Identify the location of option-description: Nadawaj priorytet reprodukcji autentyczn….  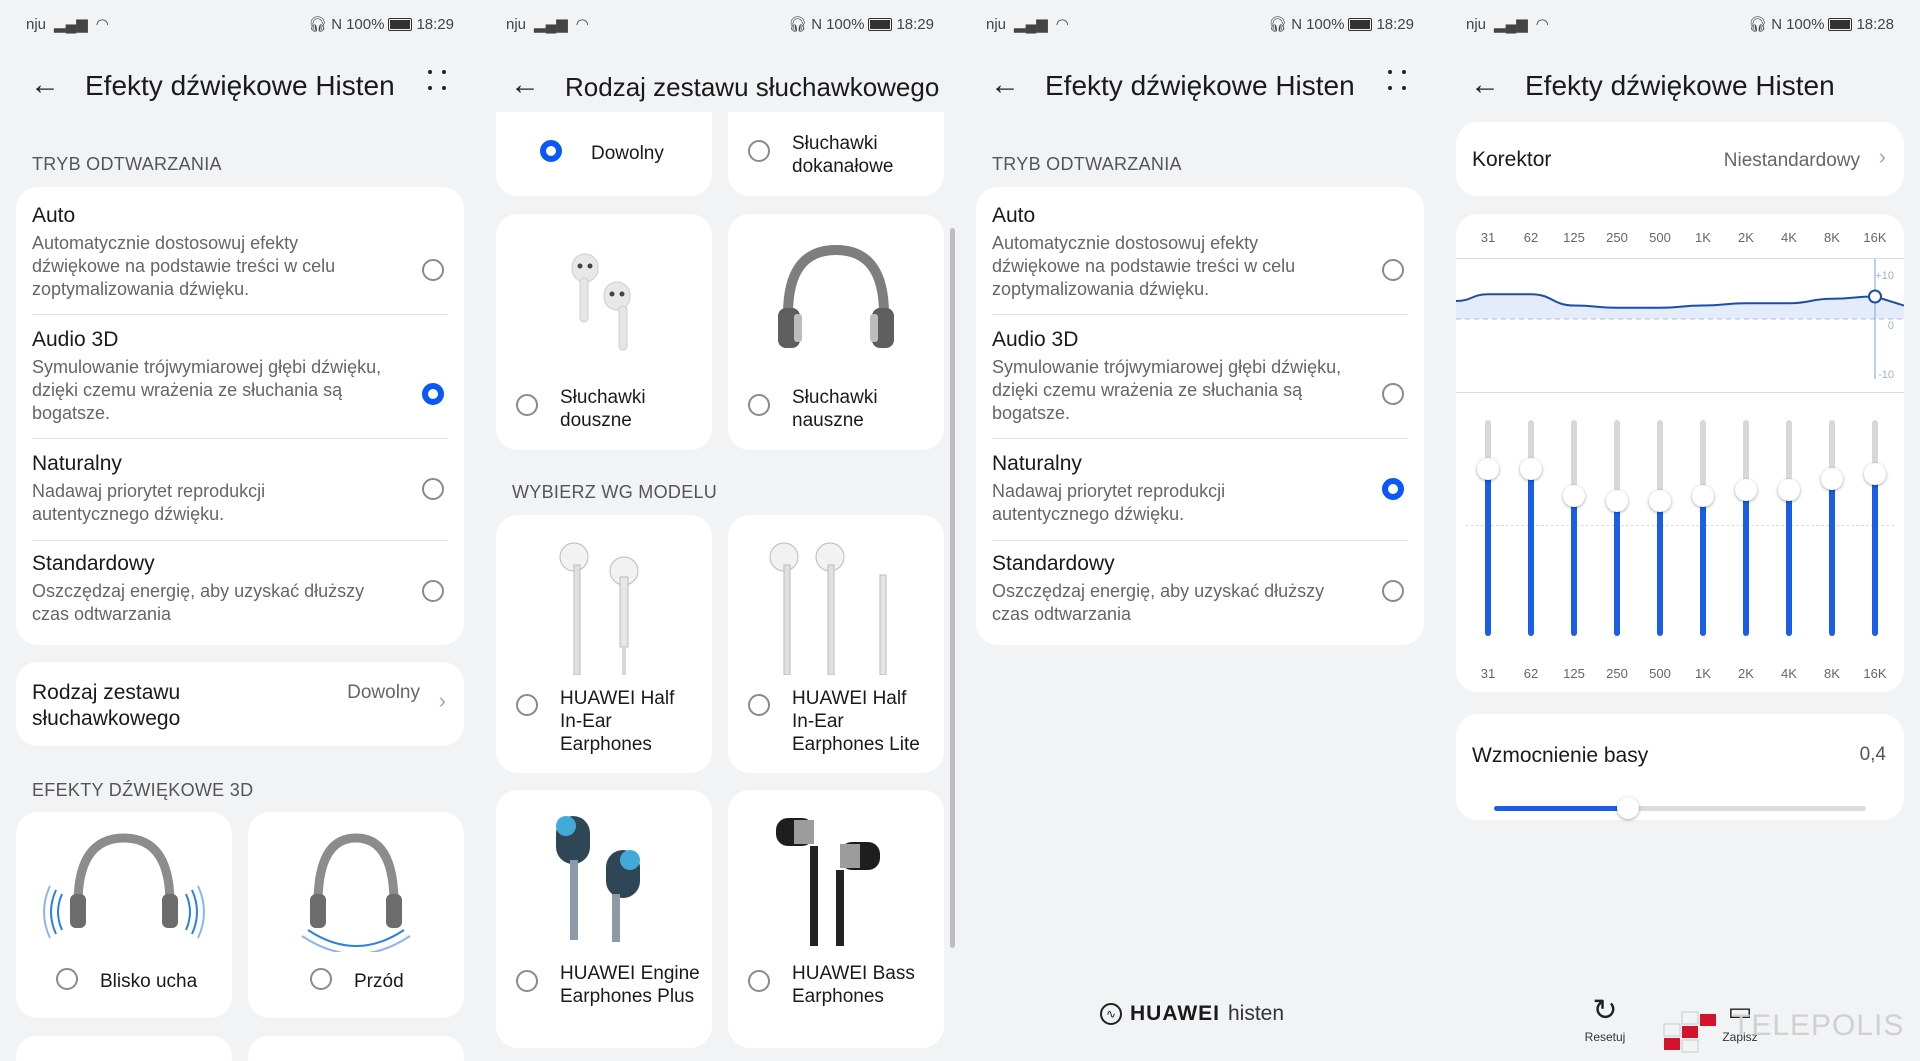
(1109, 502).